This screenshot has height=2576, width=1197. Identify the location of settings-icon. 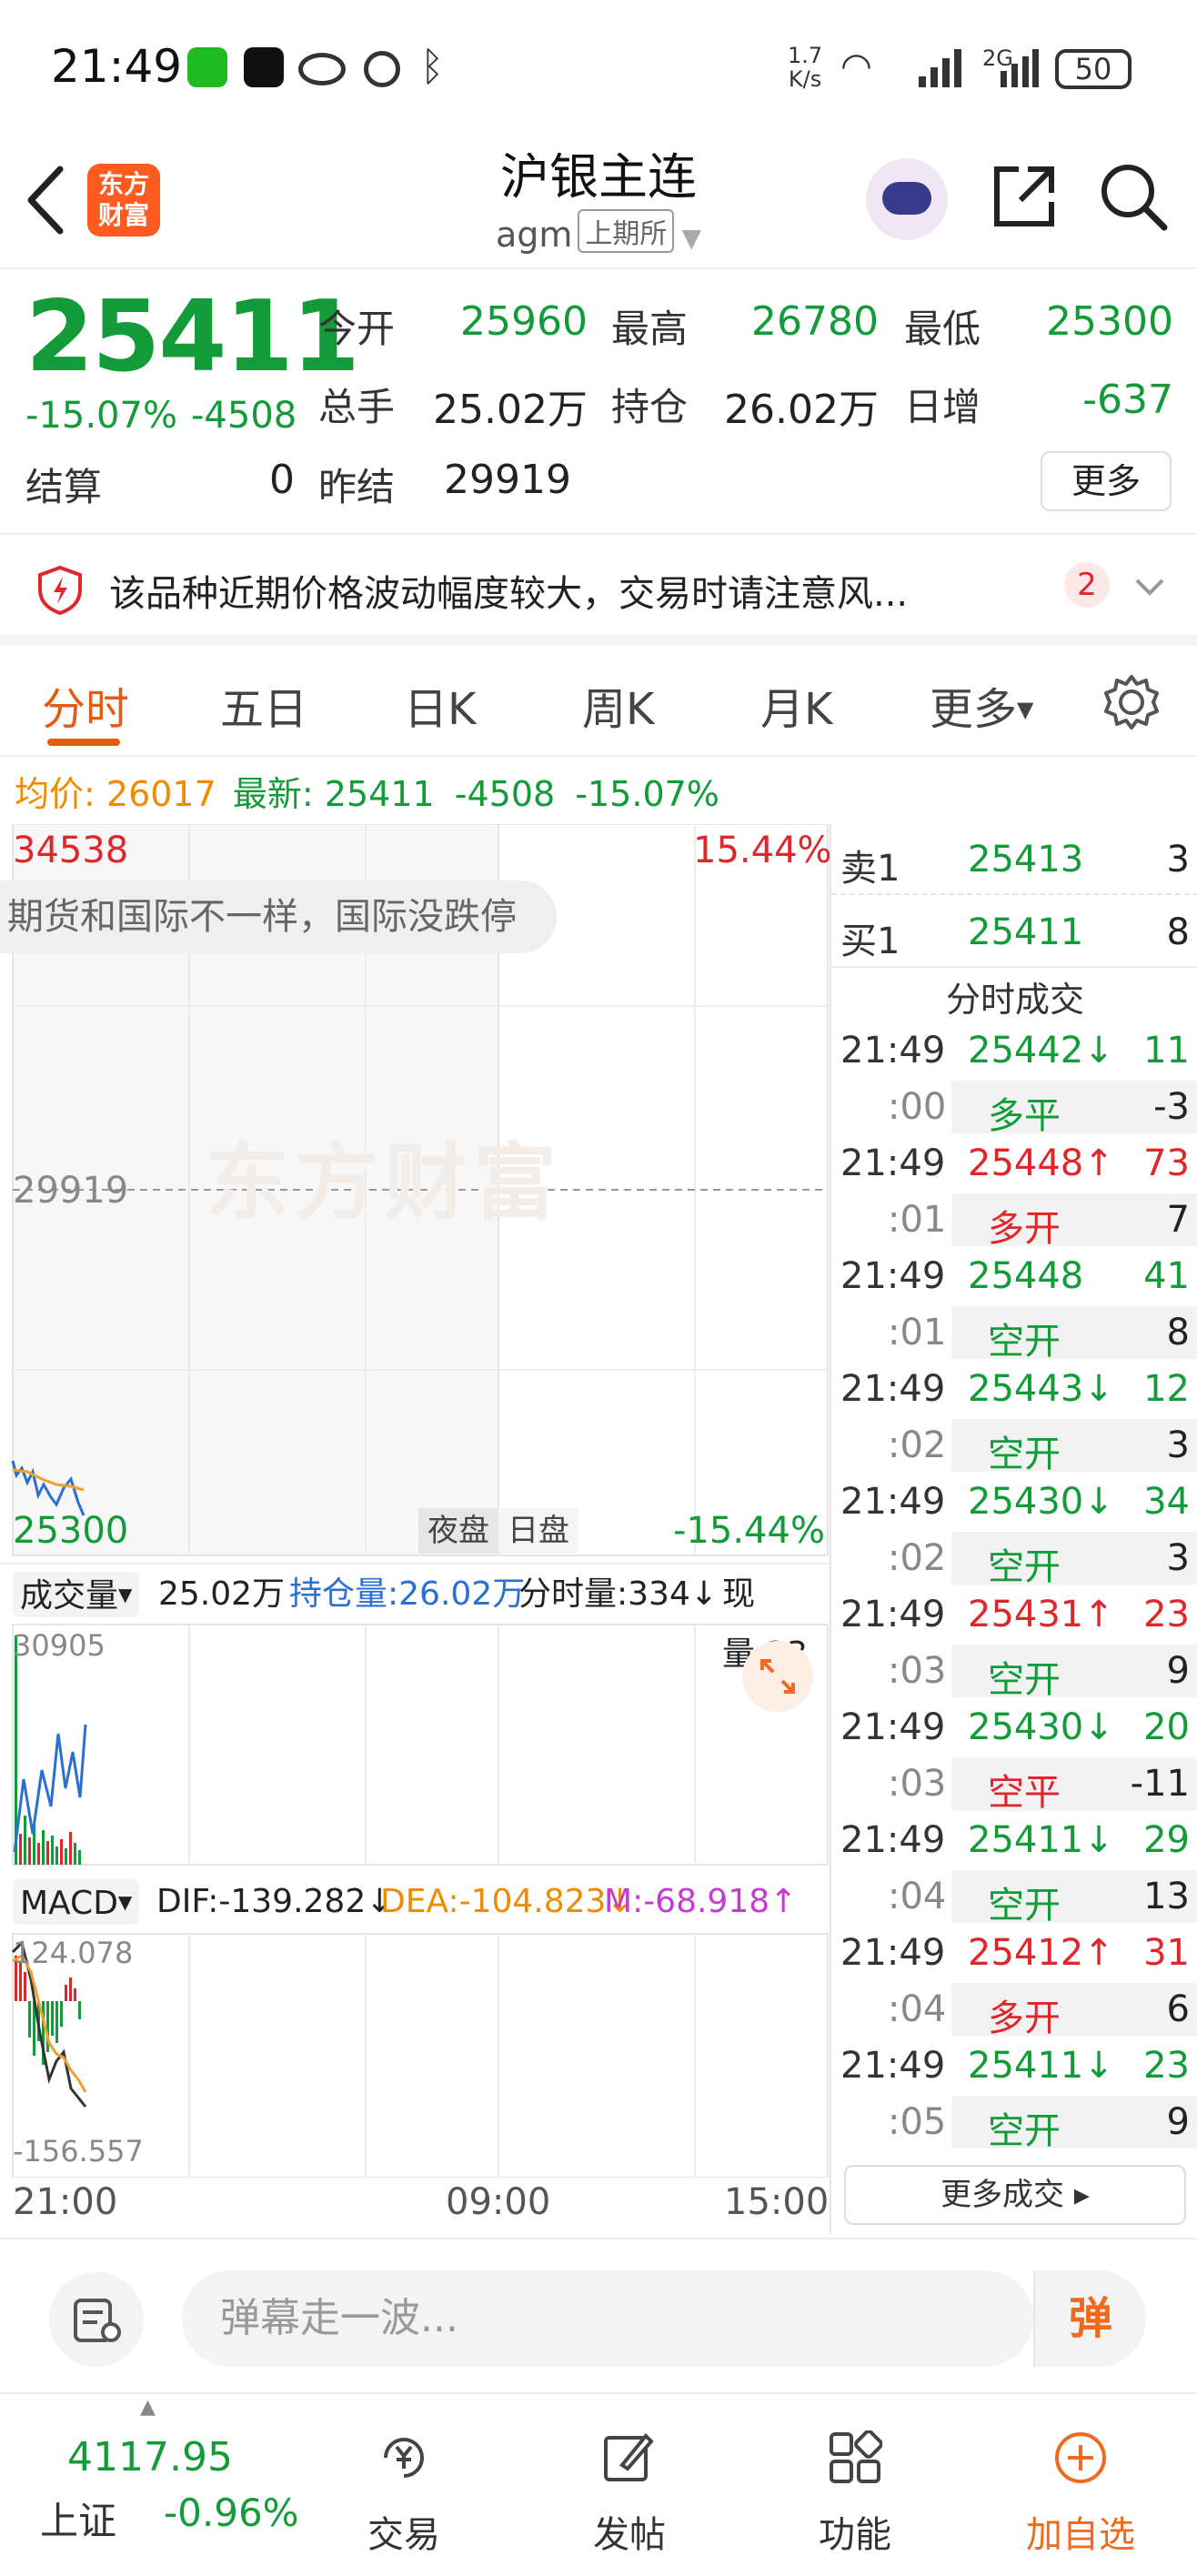
(1131, 702).